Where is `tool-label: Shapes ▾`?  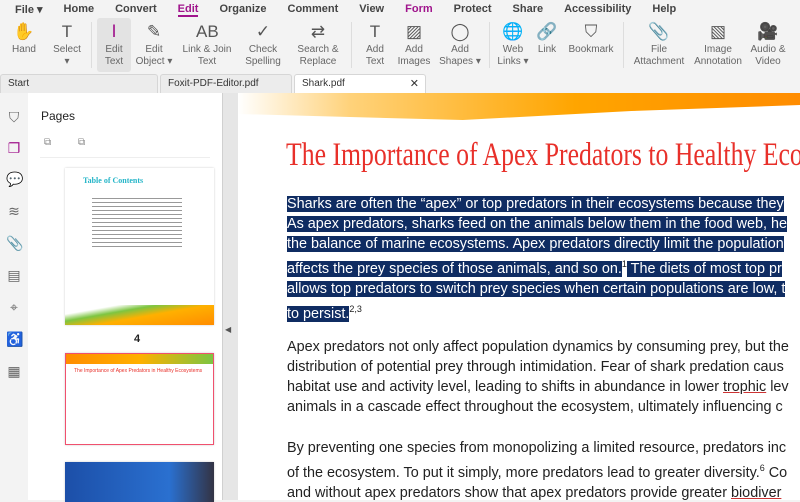 tool-label: Shapes ▾ is located at coordinates (460, 61).